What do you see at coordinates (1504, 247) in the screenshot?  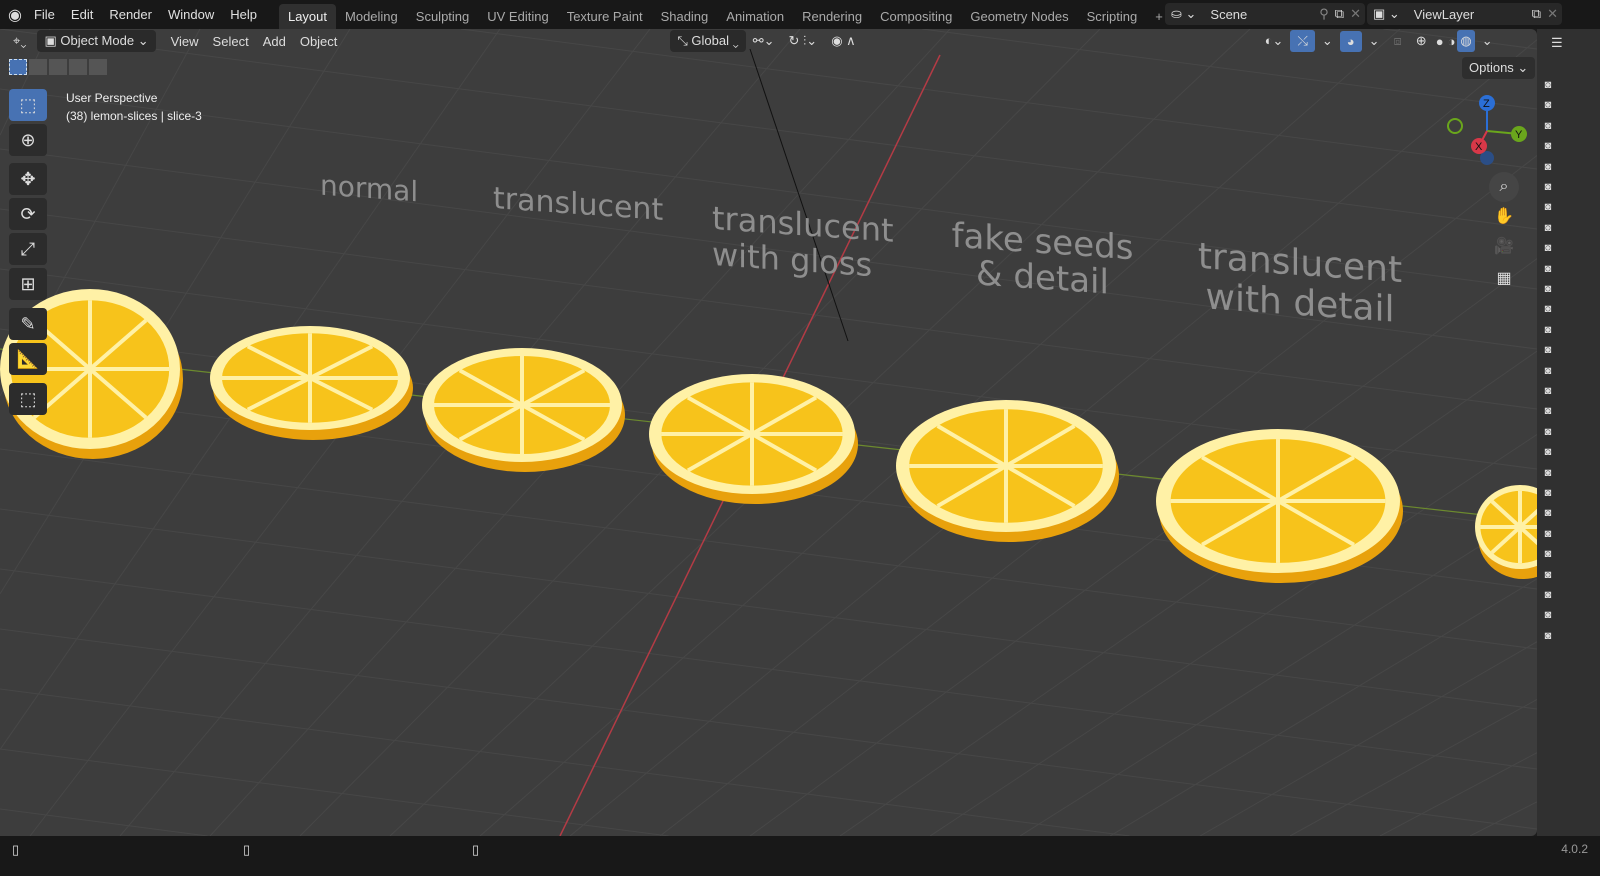 I see `camera-view-button: 🎥` at bounding box center [1504, 247].